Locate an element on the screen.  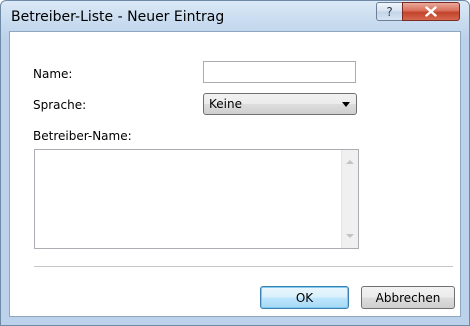
help-icon: ? is located at coordinates (389, 11).